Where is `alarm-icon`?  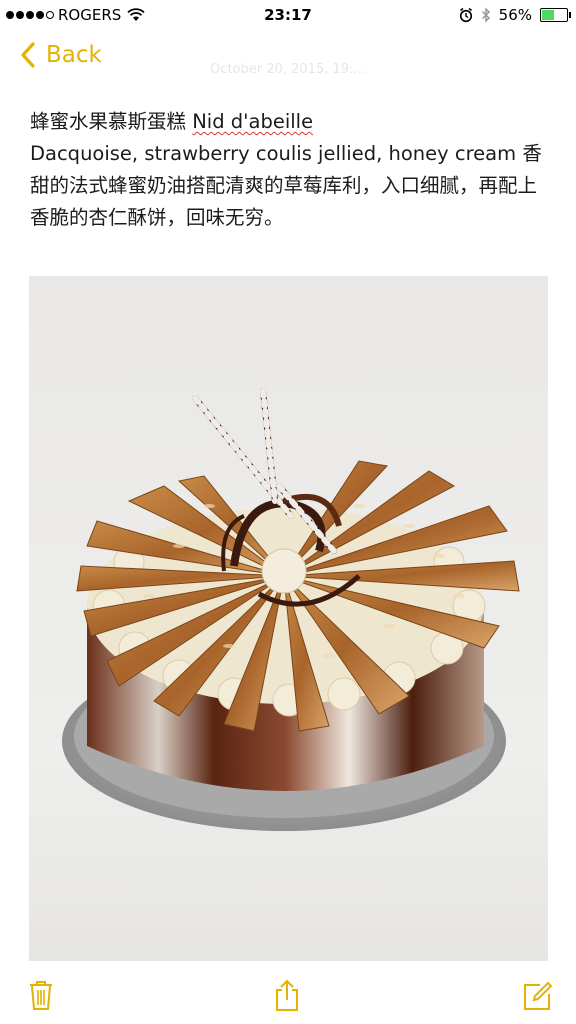
alarm-icon is located at coordinates (465, 15).